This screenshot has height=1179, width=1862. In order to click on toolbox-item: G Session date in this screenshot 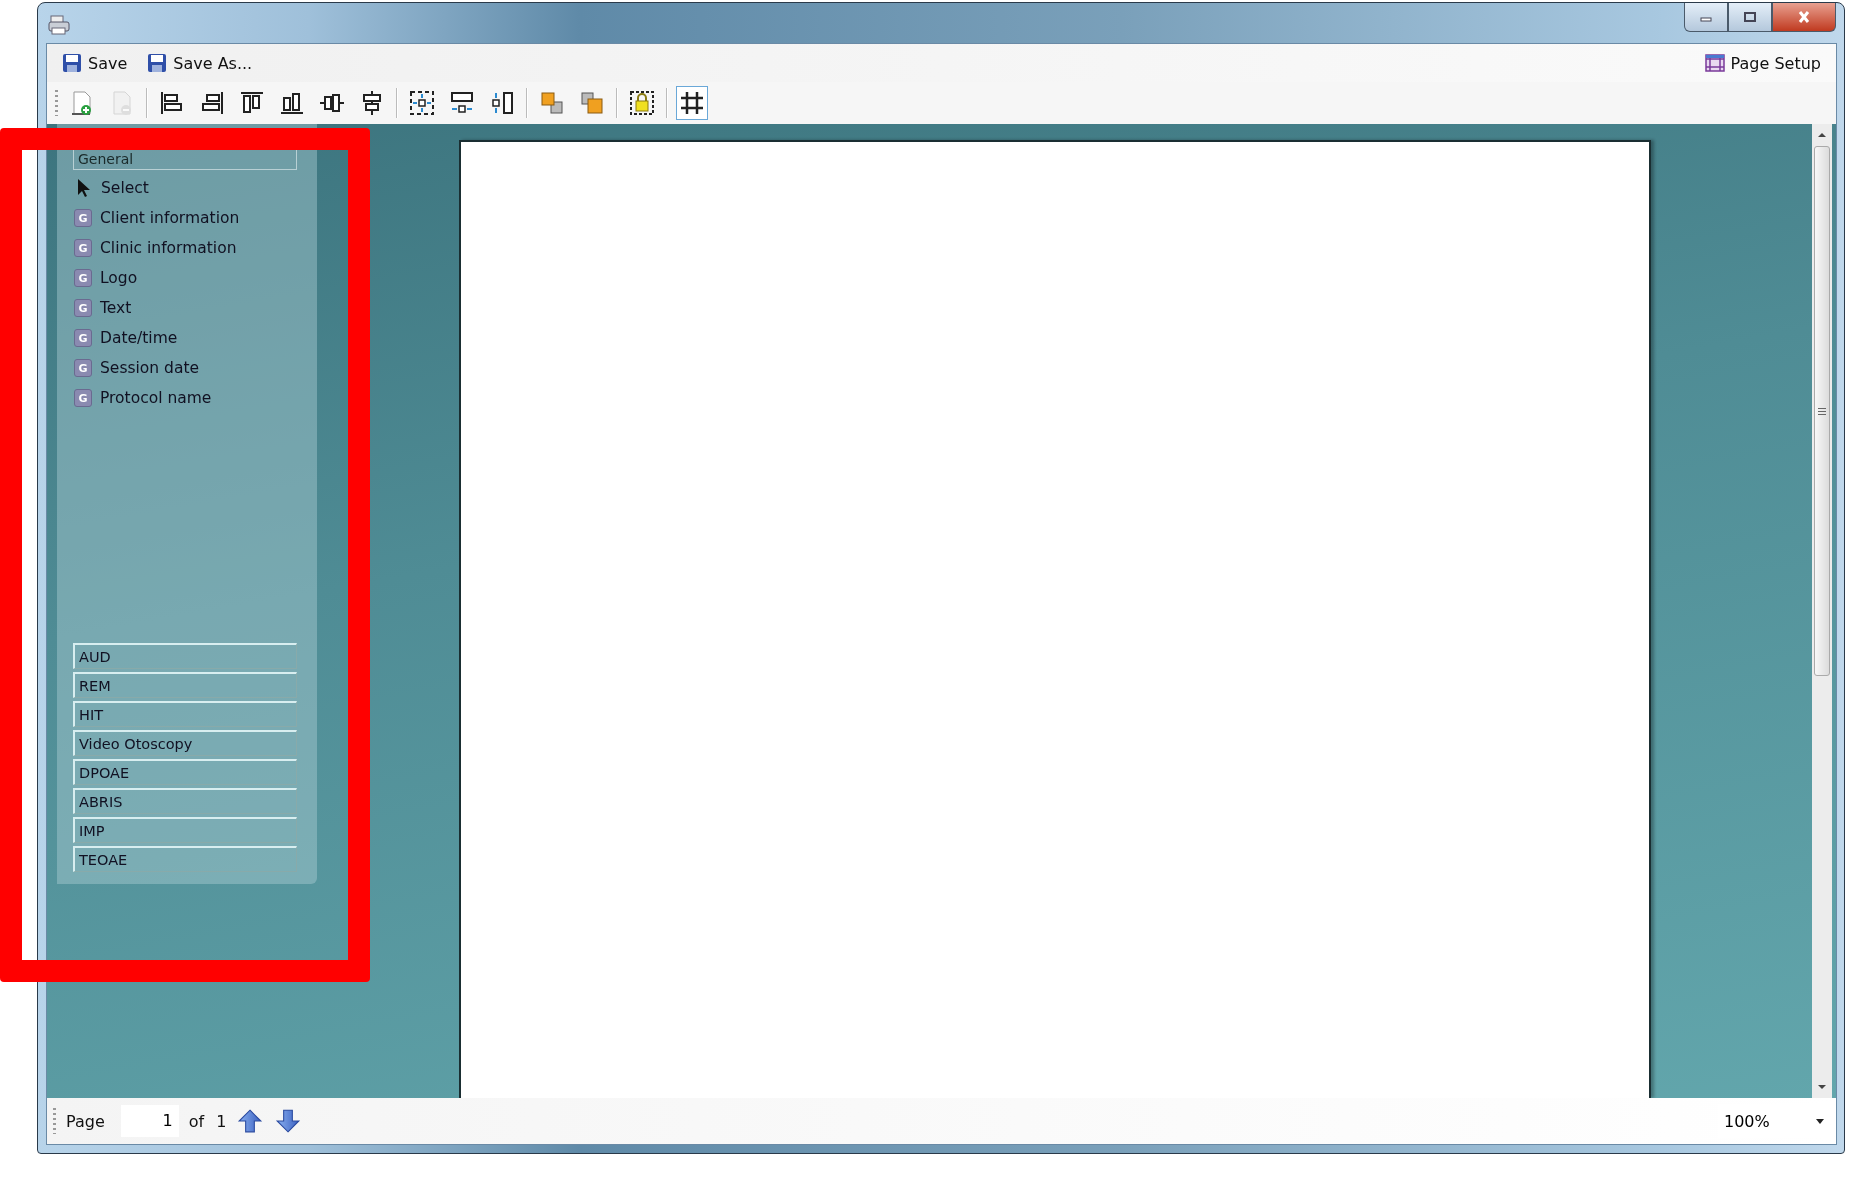, I will do `click(185, 368)`.